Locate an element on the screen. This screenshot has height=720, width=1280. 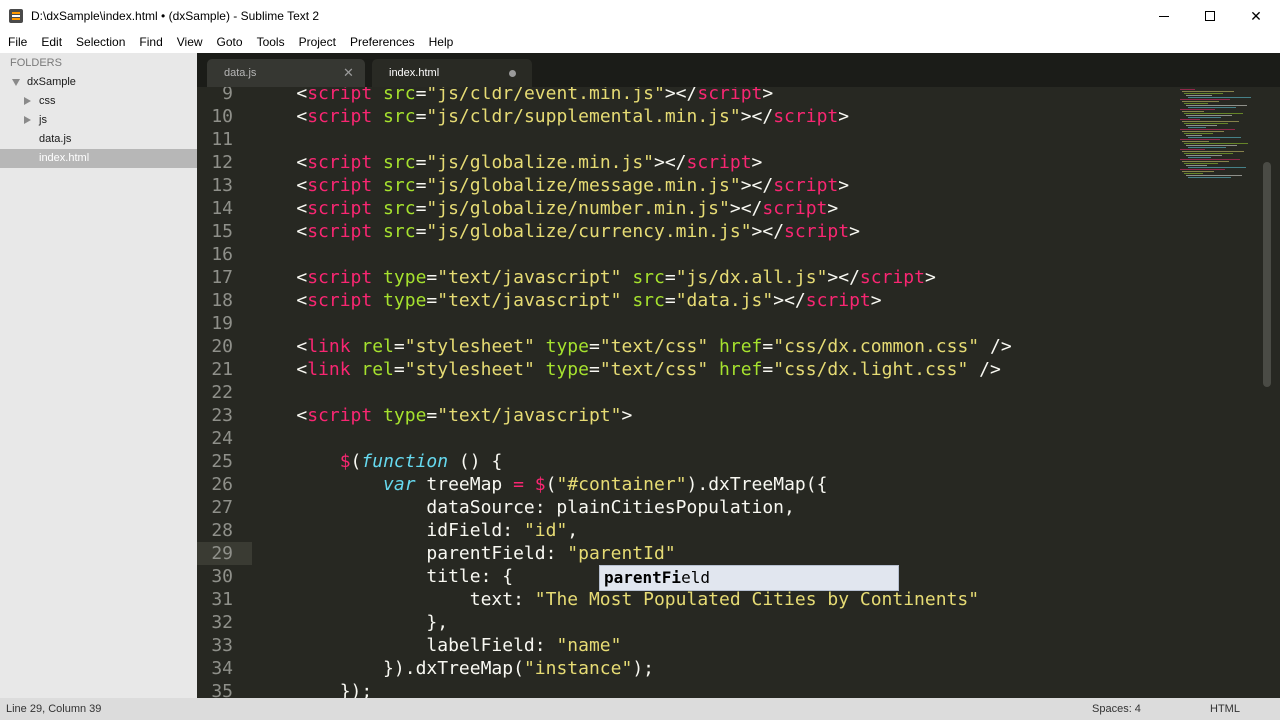
autocomplete-match: parentFi is located at coordinates (643, 577).